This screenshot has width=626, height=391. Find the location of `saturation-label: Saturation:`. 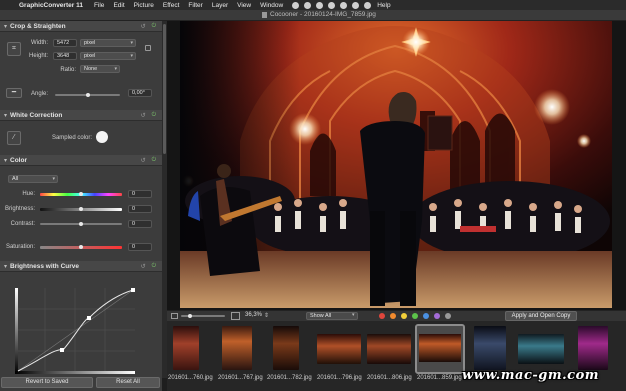

saturation-label: Saturation: is located at coordinates (20, 247).